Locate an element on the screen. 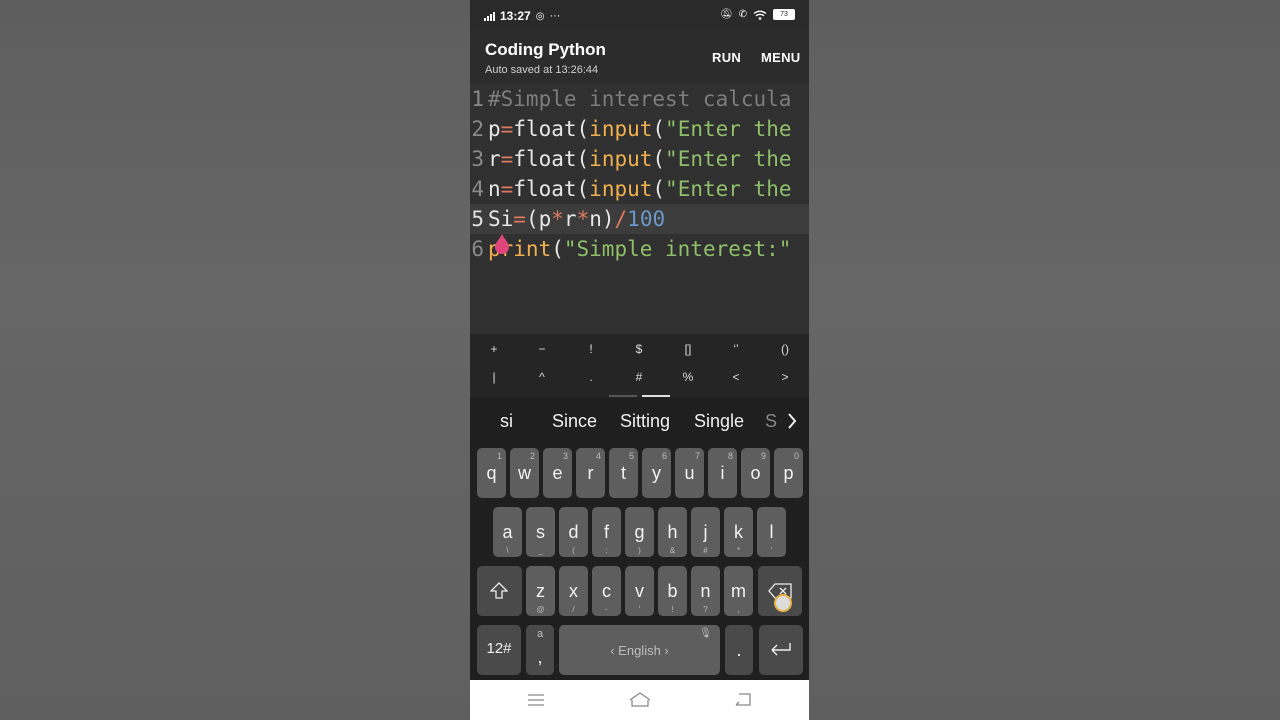 Image resolution: width=1280 pixels, height=720 pixels. code-text: #Simple interest calcula is located at coordinates (639, 99).